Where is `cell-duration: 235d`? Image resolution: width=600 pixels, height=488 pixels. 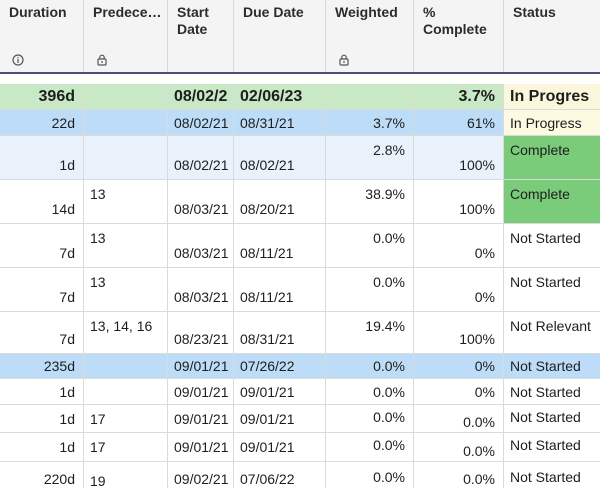 cell-duration: 235d is located at coordinates (42, 366).